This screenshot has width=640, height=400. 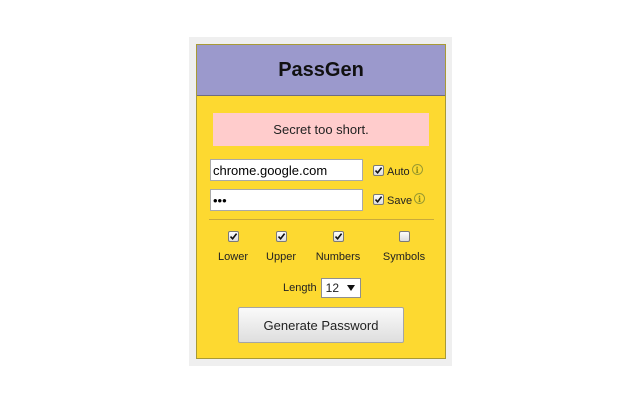 I want to click on secret-input, so click(x=286, y=200).